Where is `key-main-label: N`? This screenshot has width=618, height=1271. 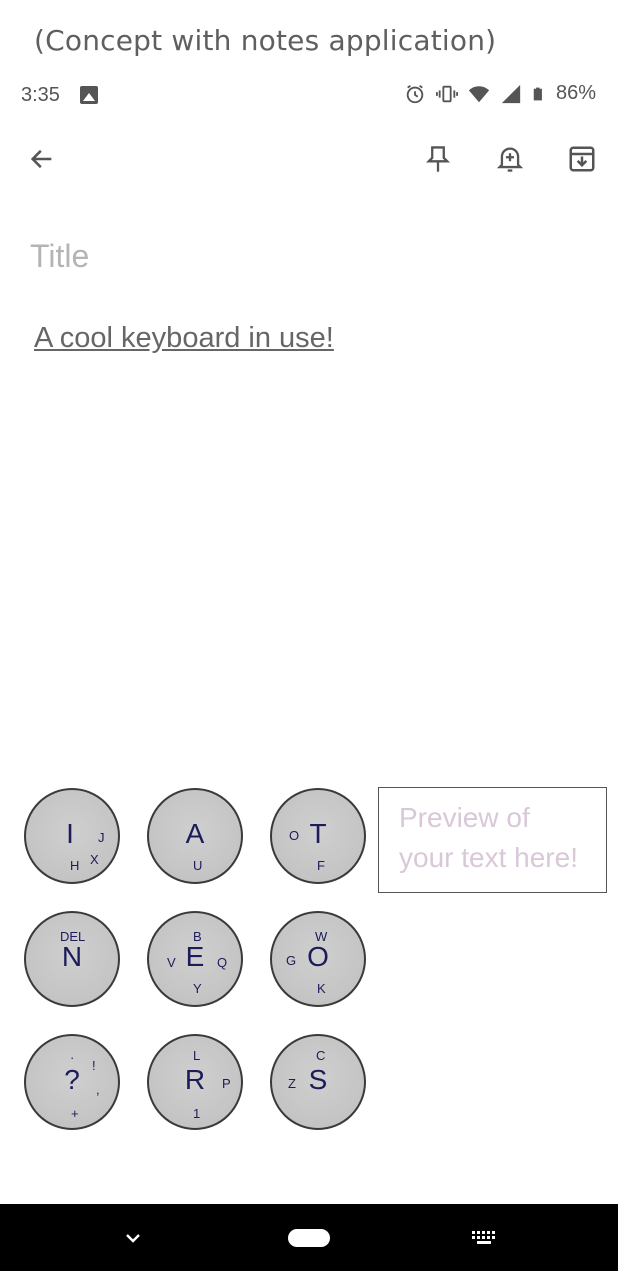 key-main-label: N is located at coordinates (72, 956).